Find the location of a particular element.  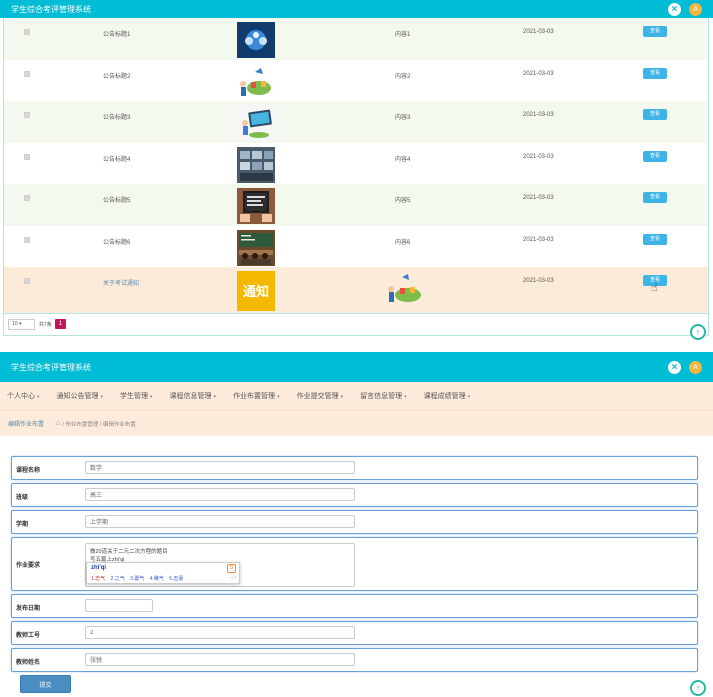

ime-candidate: 1.志气 is located at coordinates (98, 579).